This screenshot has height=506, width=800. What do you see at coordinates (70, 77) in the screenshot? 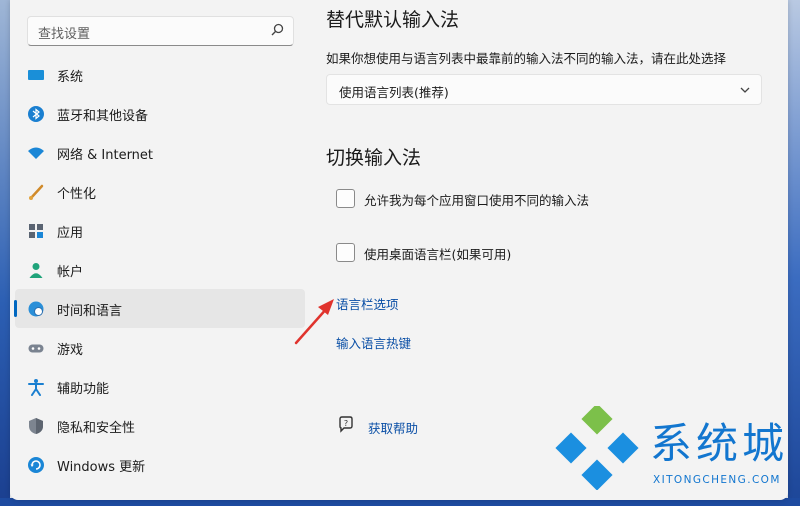
I see `sidebar-item-label: 系统` at bounding box center [70, 77].